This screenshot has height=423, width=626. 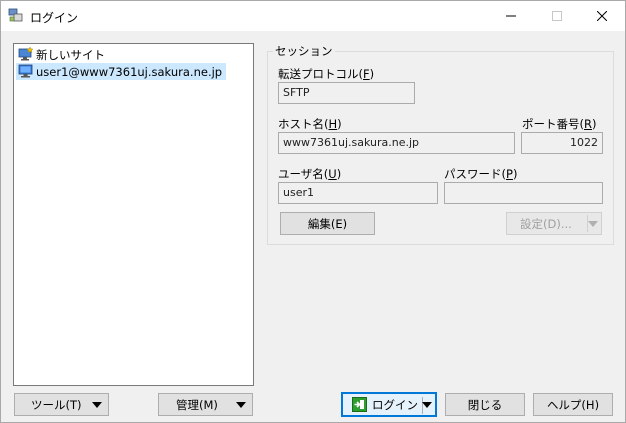 What do you see at coordinates (562, 143) in the screenshot?
I see `port-input: 1022` at bounding box center [562, 143].